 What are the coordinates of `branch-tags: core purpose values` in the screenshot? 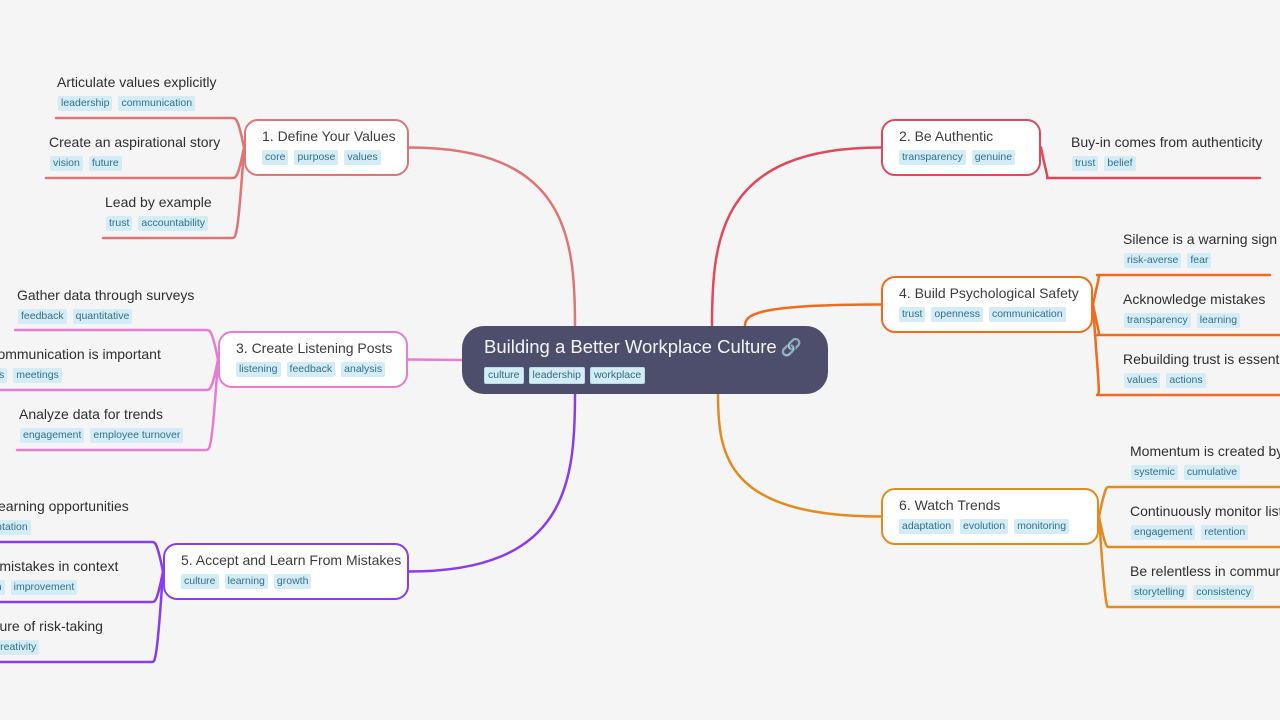 It's located at (326, 157).